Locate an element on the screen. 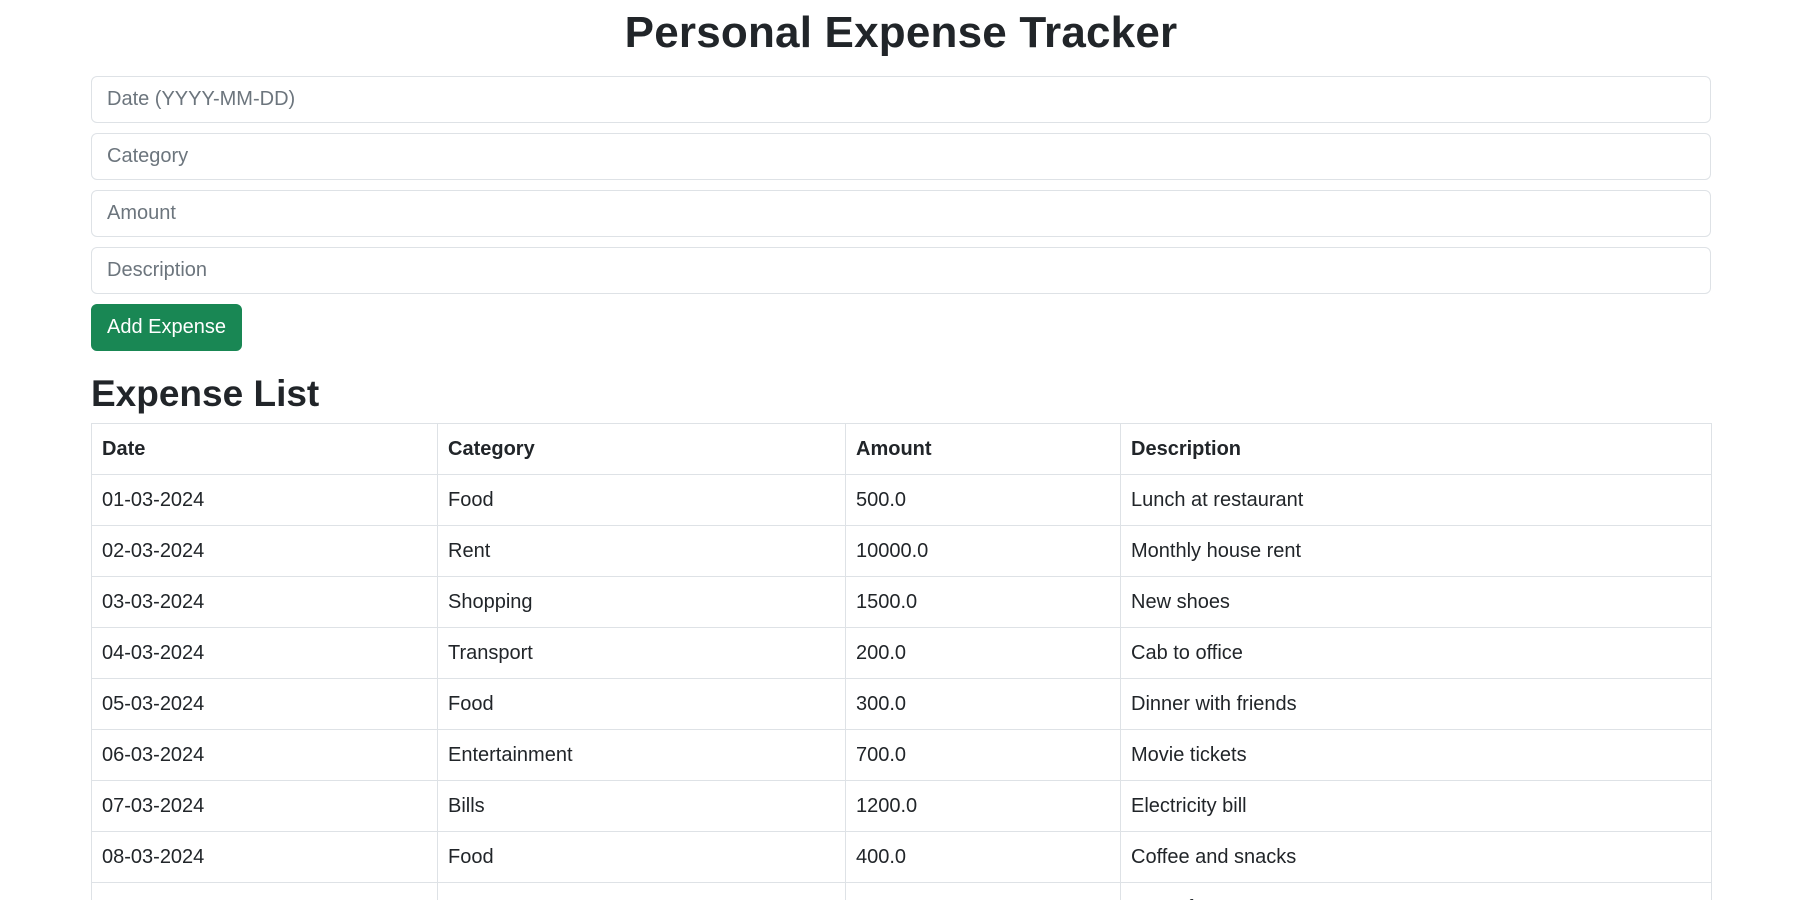 This screenshot has width=1798, height=900. cell-amount: 150.0 is located at coordinates (983, 891).